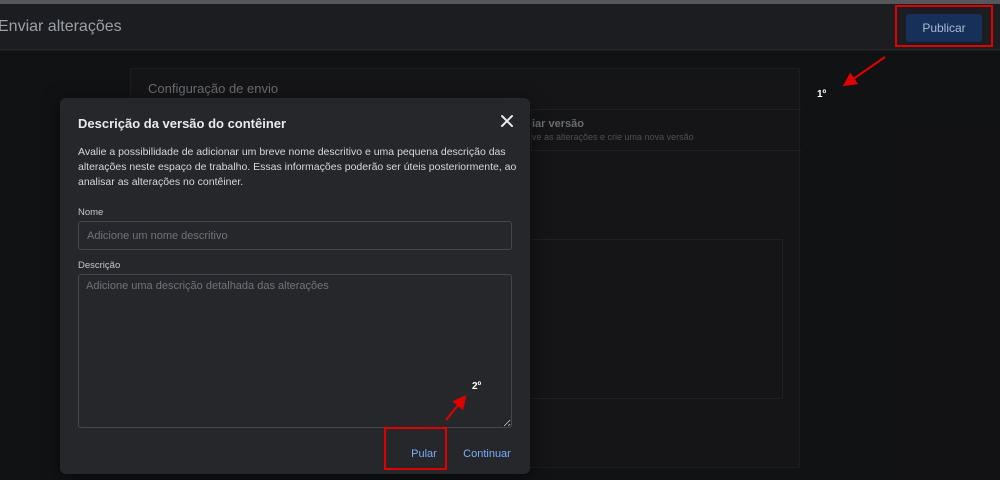 This screenshot has width=1000, height=480. Describe the element at coordinates (295, 351) in the screenshot. I see `description-textarea` at that location.